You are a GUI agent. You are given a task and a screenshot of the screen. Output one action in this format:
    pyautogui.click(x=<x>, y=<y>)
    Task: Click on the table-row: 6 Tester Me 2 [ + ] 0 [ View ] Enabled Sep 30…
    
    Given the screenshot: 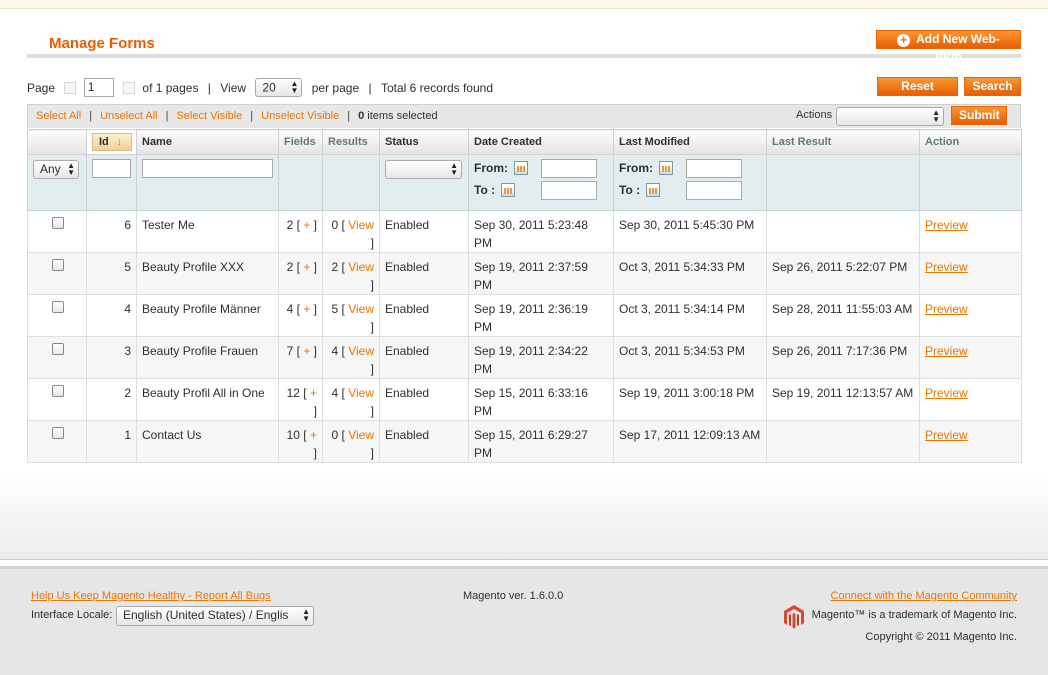 What is the action you would take?
    pyautogui.click(x=524, y=231)
    